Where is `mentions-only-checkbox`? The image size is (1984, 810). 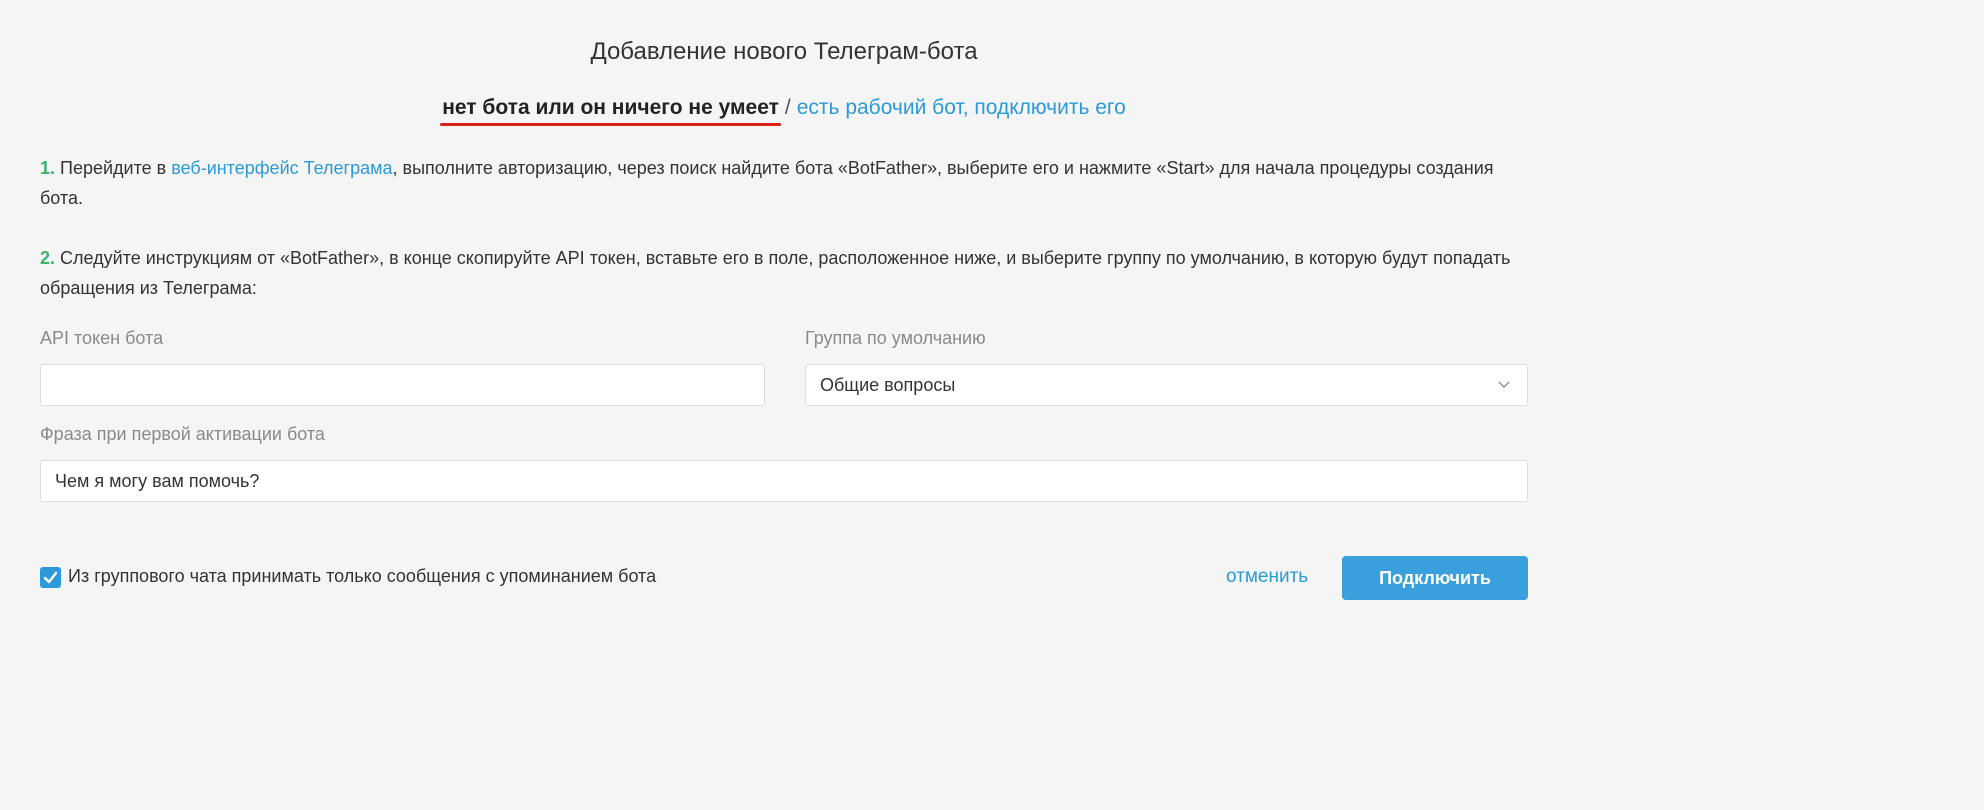
mentions-only-checkbox is located at coordinates (50, 577).